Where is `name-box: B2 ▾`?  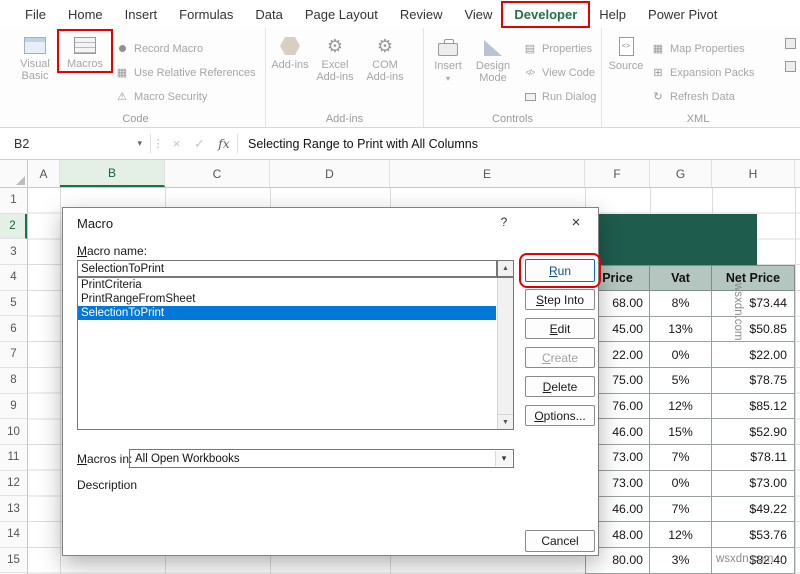 name-box: B2 ▾ is located at coordinates (75, 143).